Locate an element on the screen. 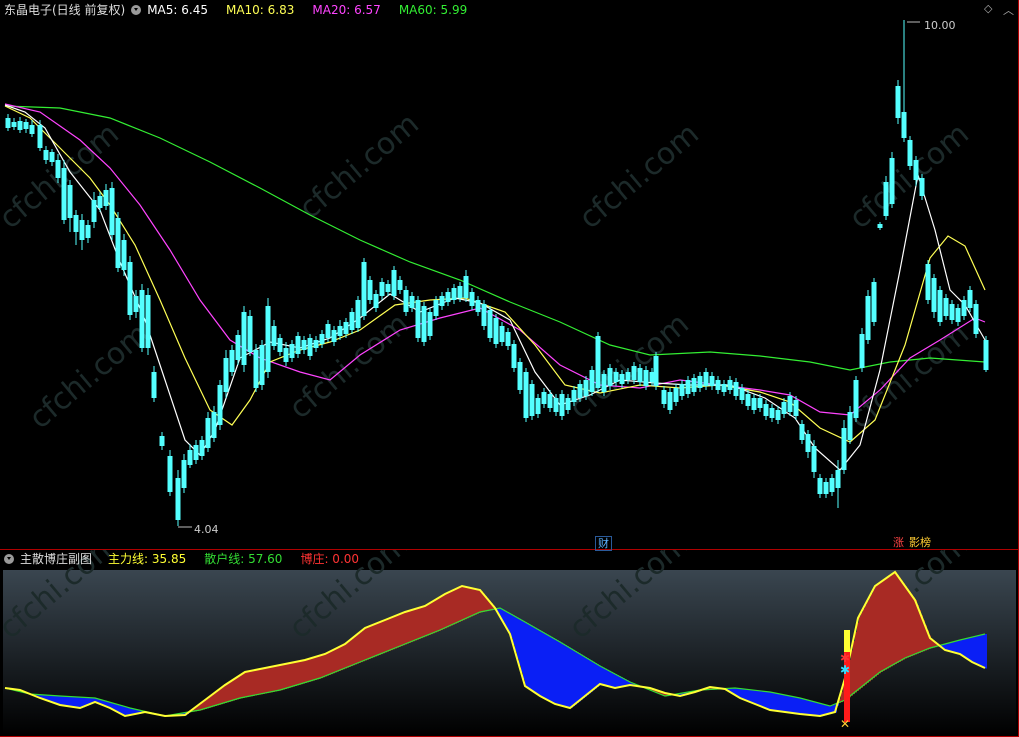 The width and height of the screenshot is (1019, 737). main-force-label: 主力线: 35.85 is located at coordinates (147, 559).